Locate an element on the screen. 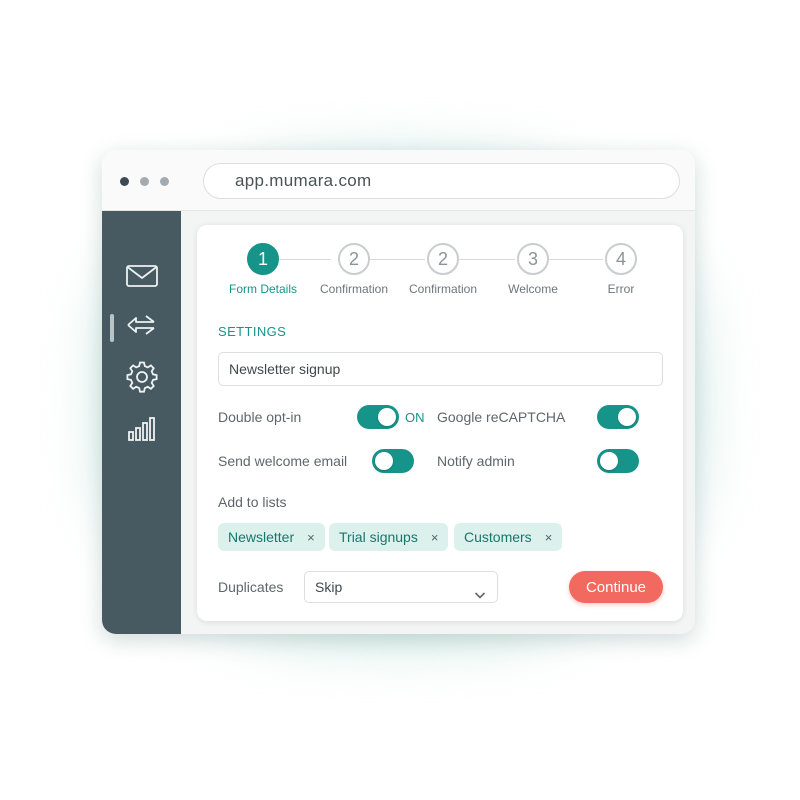 This screenshot has width=800, height=800. settings-heading: SETTINGS is located at coordinates (252, 331).